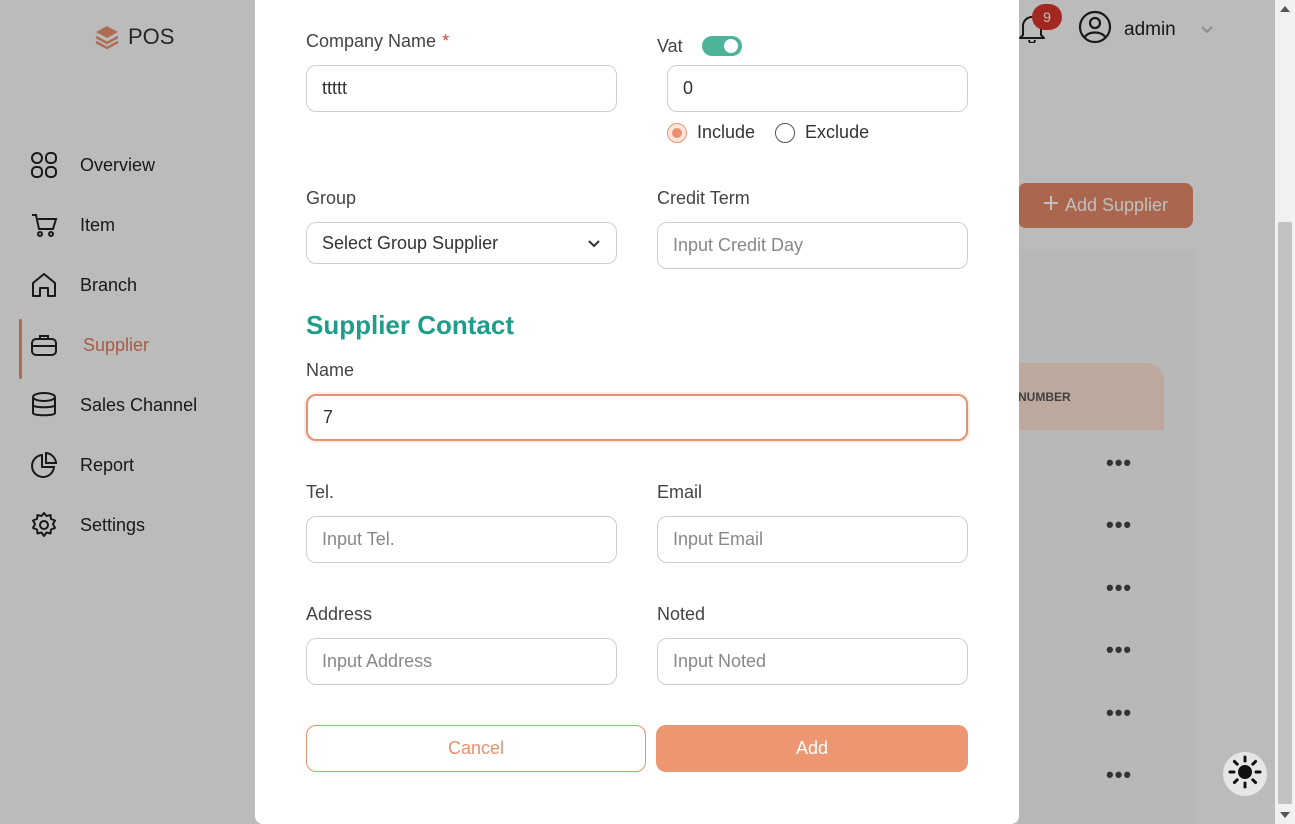 The image size is (1295, 824). What do you see at coordinates (812, 748) in the screenshot?
I see `add-button: Add` at bounding box center [812, 748].